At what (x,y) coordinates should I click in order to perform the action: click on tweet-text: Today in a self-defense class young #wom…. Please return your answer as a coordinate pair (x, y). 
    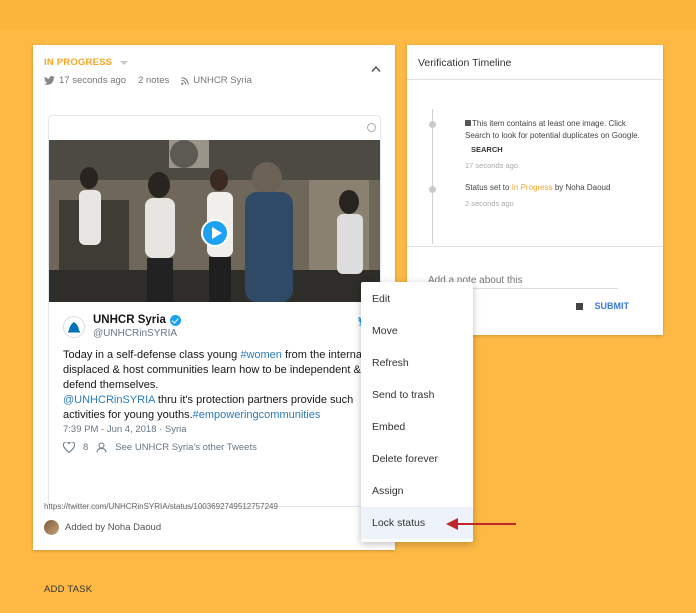
    Looking at the image, I should click on (218, 385).